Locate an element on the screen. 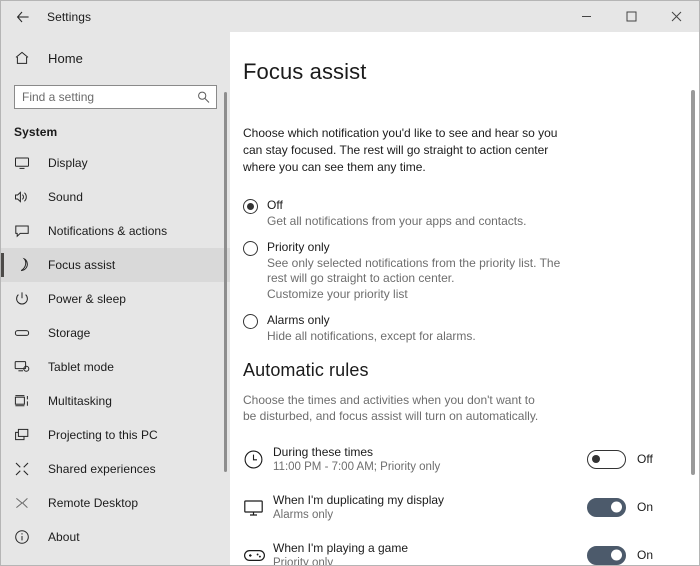 The width and height of the screenshot is (700, 566). projecting-icon is located at coordinates (26, 435).